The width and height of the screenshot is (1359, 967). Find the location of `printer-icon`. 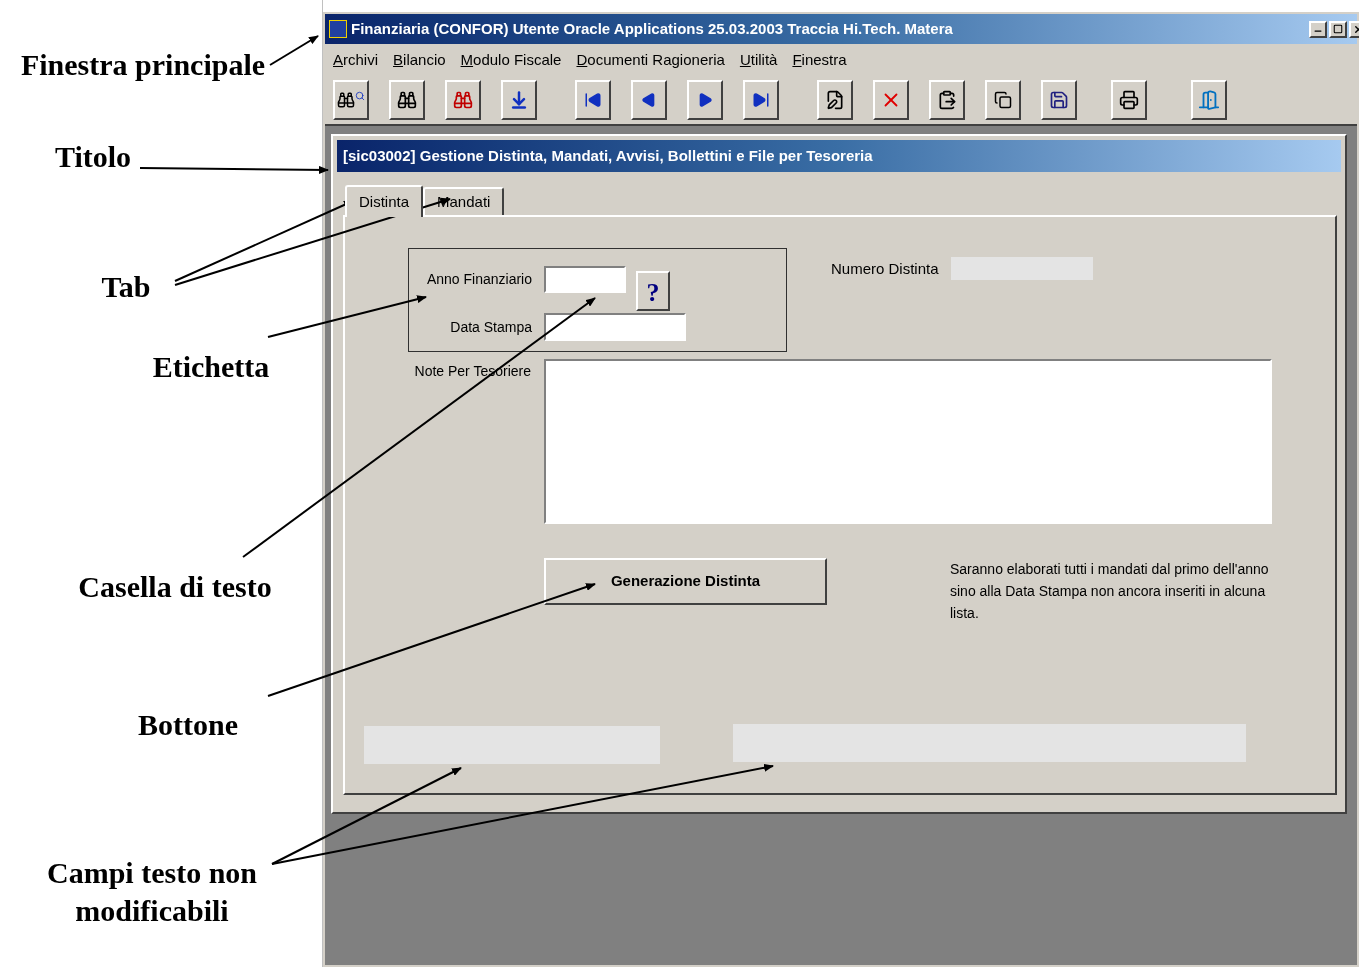

printer-icon is located at coordinates (1129, 100).